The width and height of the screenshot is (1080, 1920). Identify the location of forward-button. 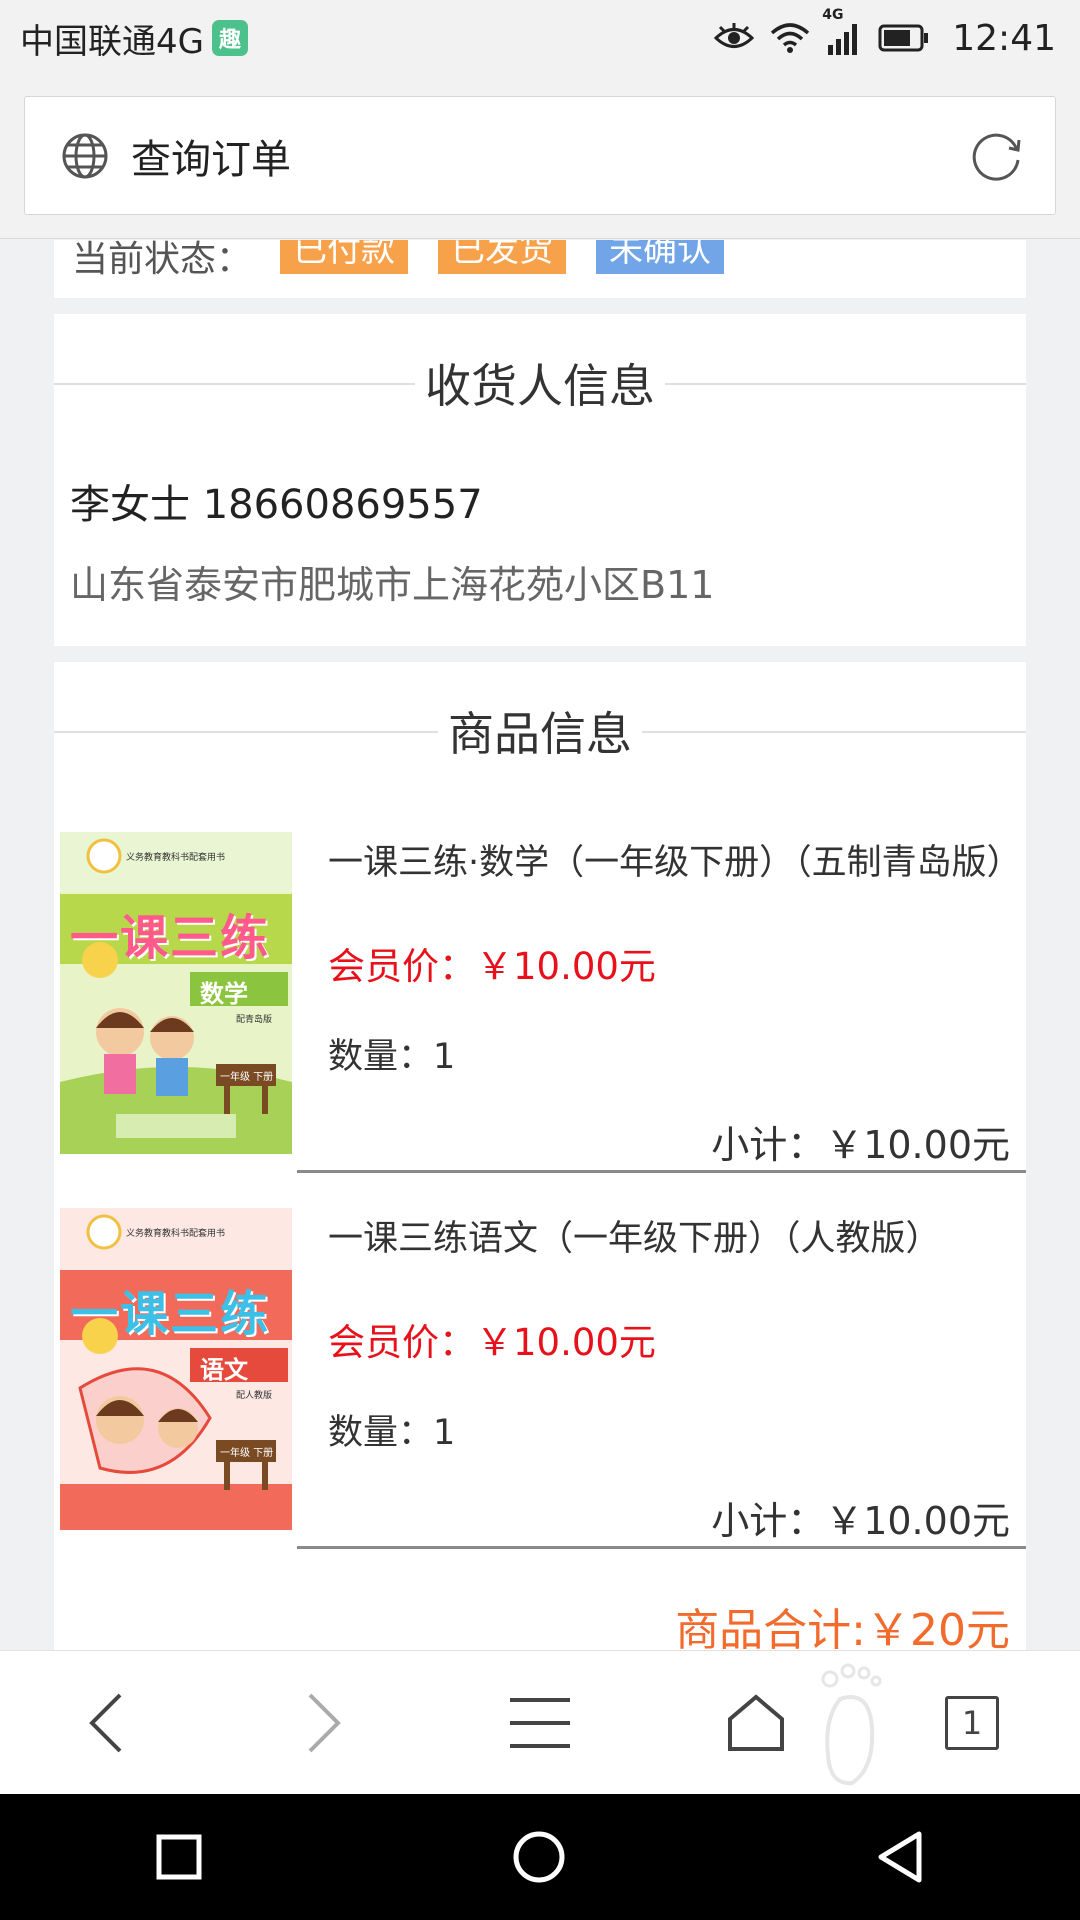
(324, 1723).